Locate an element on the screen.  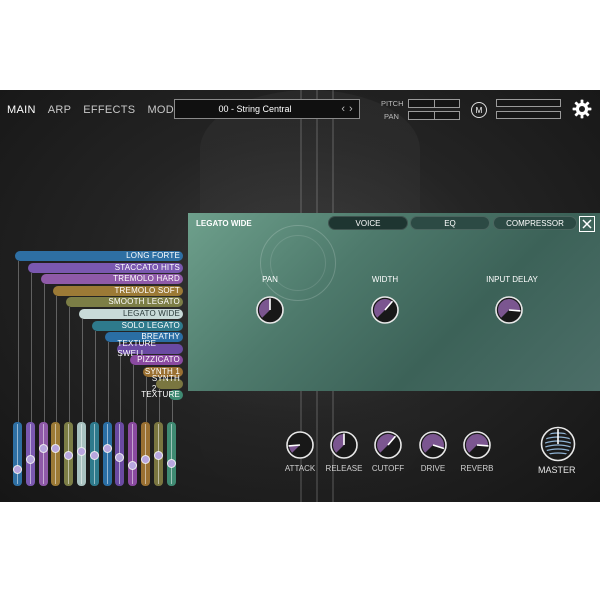
articulation-label: TREMOLO HARD is located at coordinates (146, 279).